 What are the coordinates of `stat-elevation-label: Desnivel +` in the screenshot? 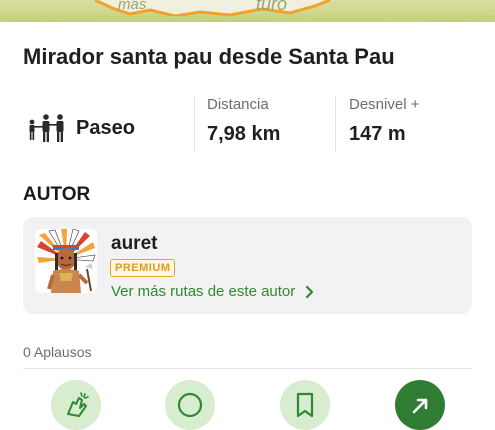 It's located at (384, 104).